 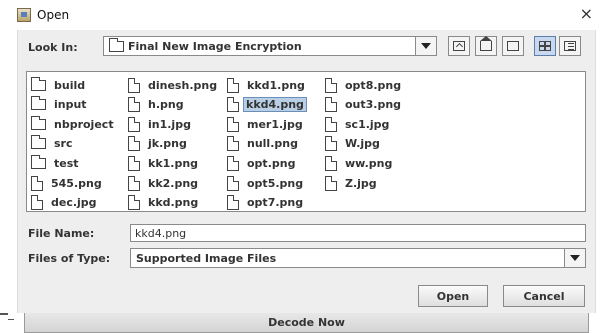 I want to click on details-view-button, so click(x=570, y=46).